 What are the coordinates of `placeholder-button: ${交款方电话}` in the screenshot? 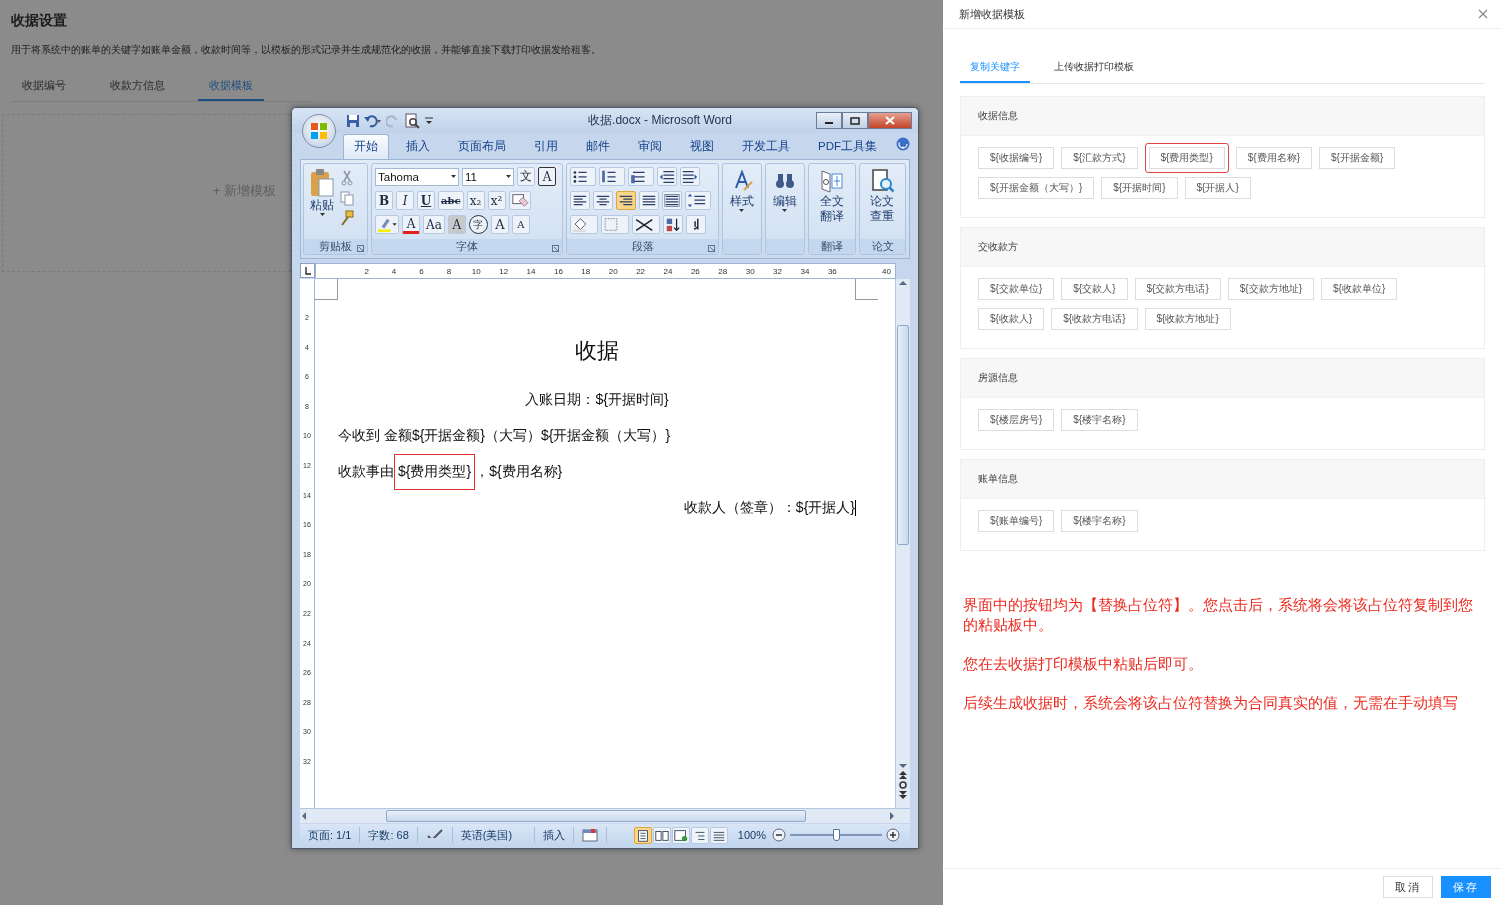 It's located at (1177, 289).